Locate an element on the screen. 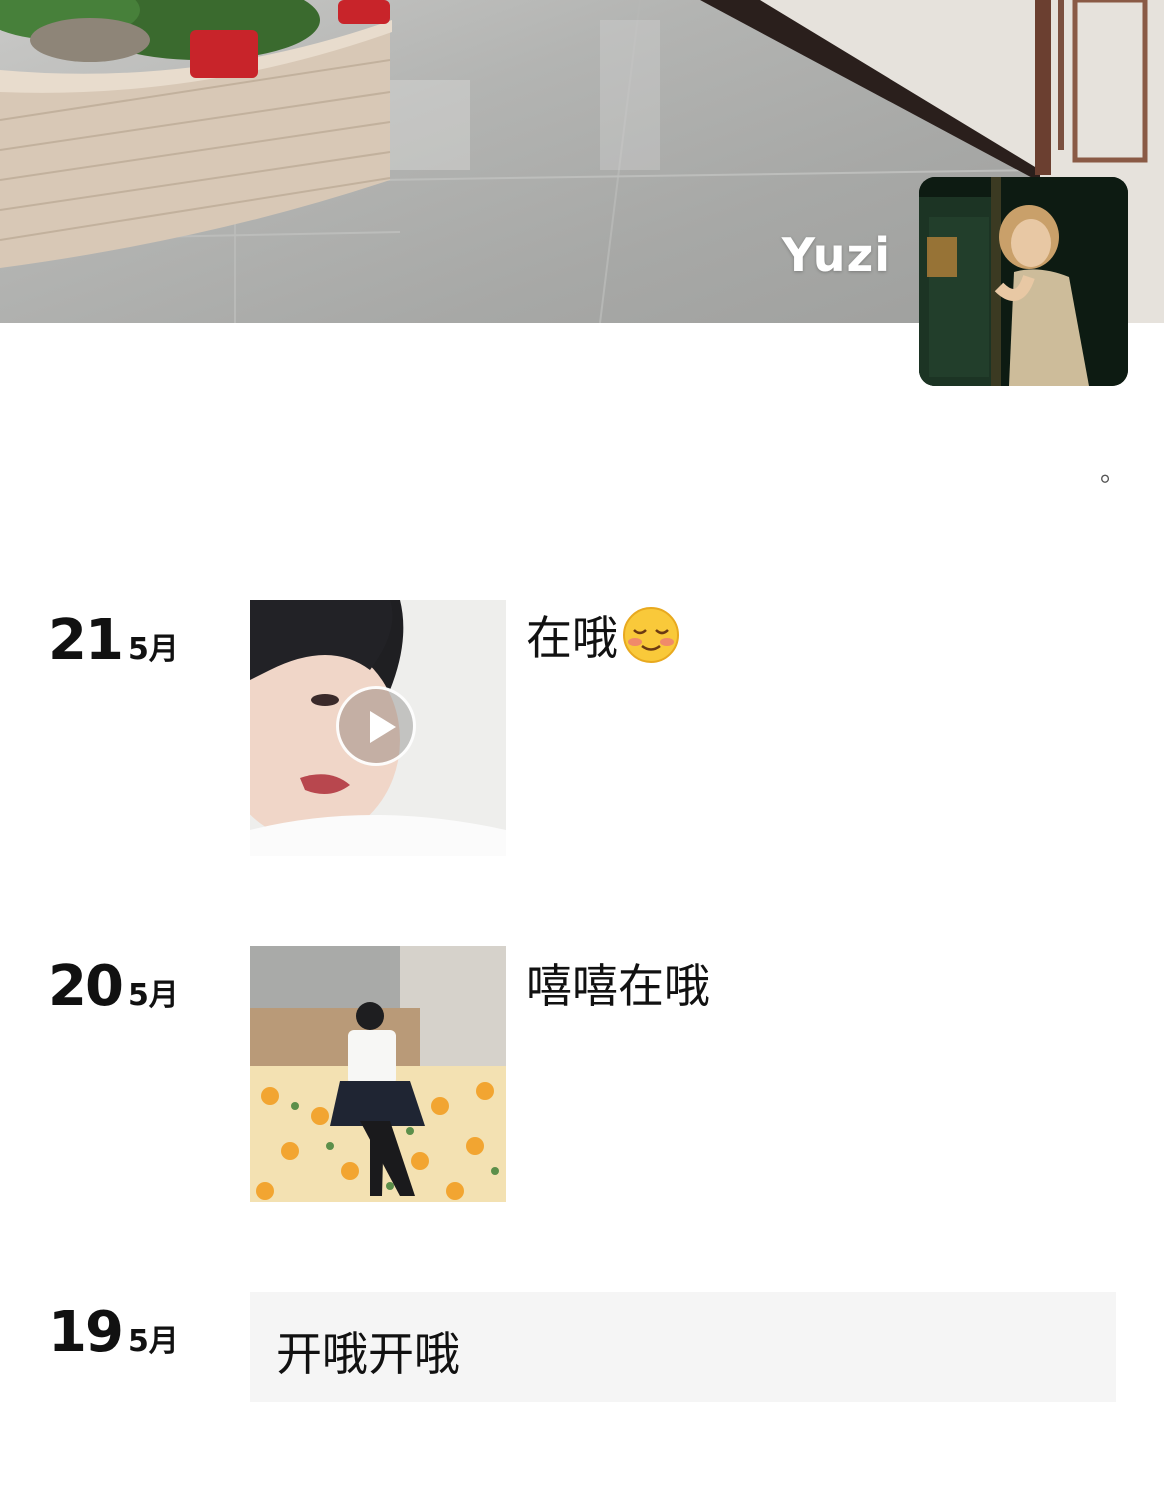 The height and width of the screenshot is (1500, 1164). profile-name: Yuzi is located at coordinates (836, 255).